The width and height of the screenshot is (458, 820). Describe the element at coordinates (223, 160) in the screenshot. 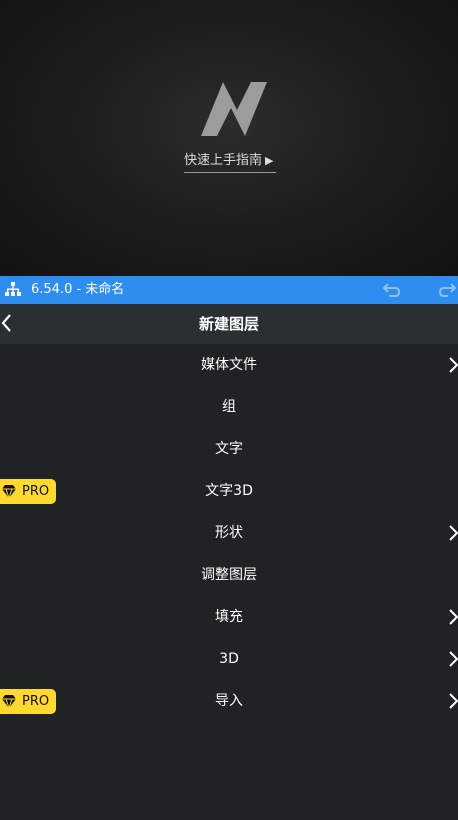

I see `guide-label: 快速上手指南` at that location.